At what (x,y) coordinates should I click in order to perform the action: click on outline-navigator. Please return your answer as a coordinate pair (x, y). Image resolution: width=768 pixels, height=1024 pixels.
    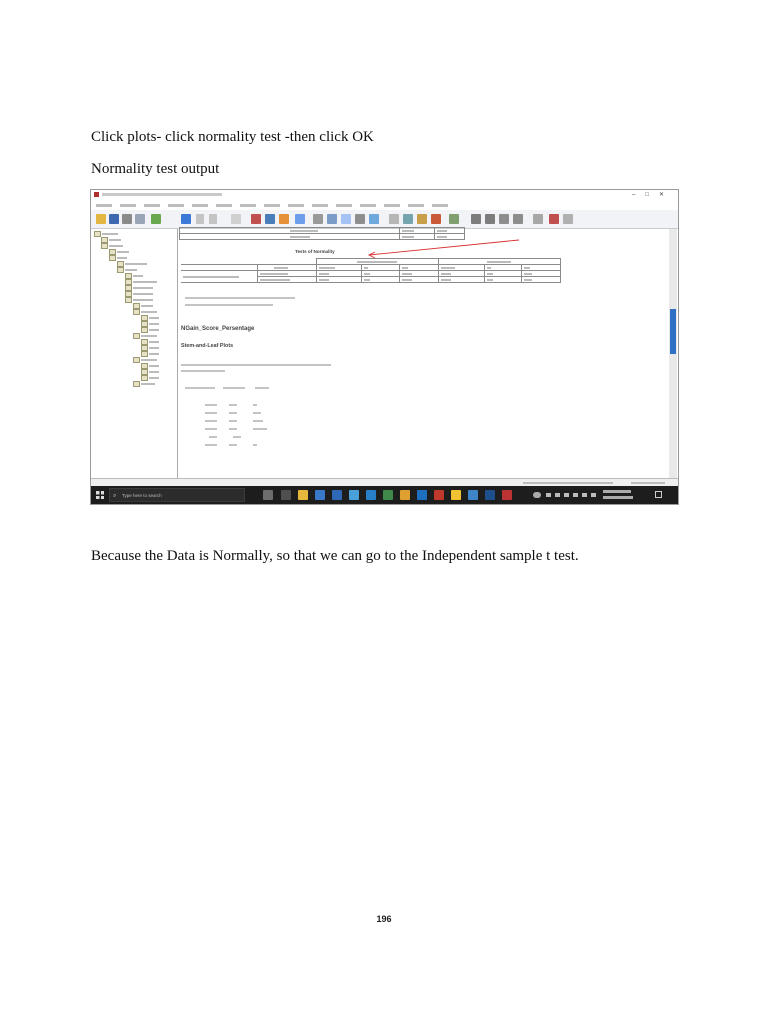
    Looking at the image, I should click on (134, 353).